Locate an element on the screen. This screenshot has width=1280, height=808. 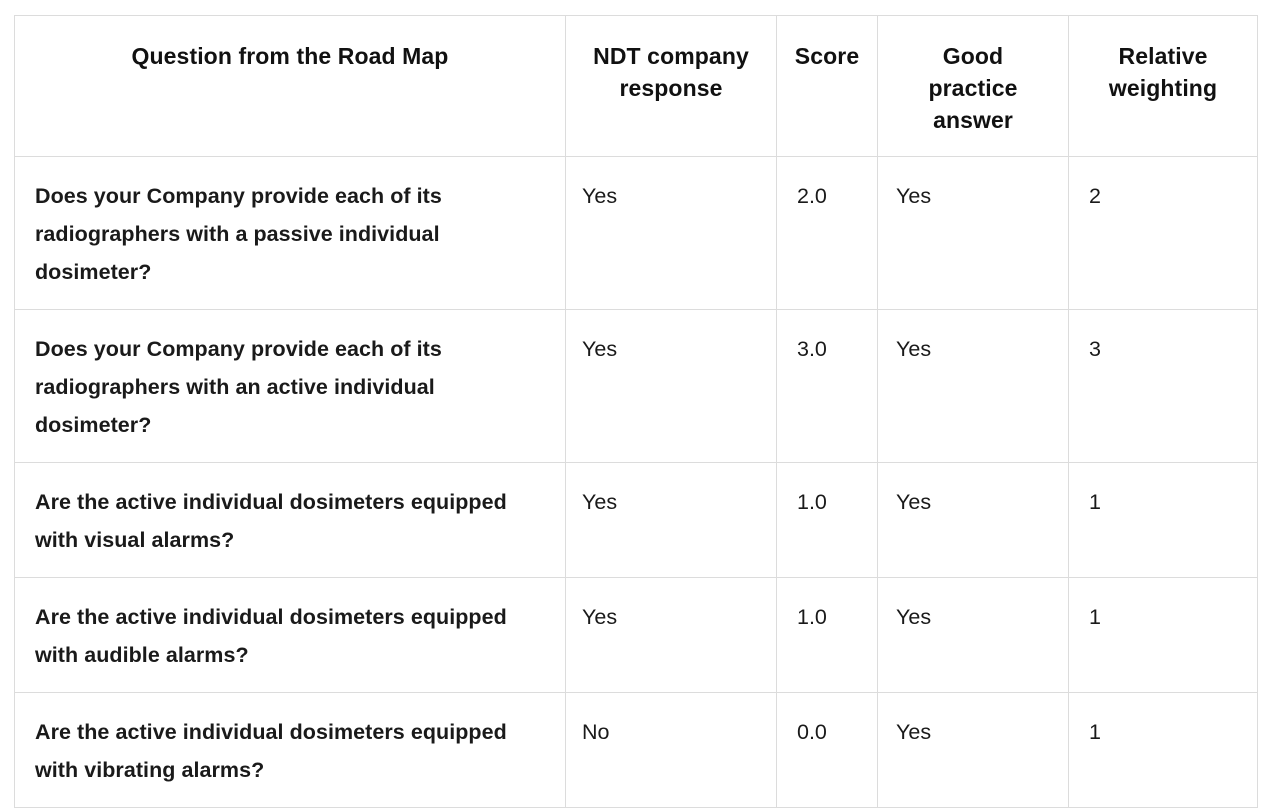
relative-weighting-value: 3 is located at coordinates (1095, 349).